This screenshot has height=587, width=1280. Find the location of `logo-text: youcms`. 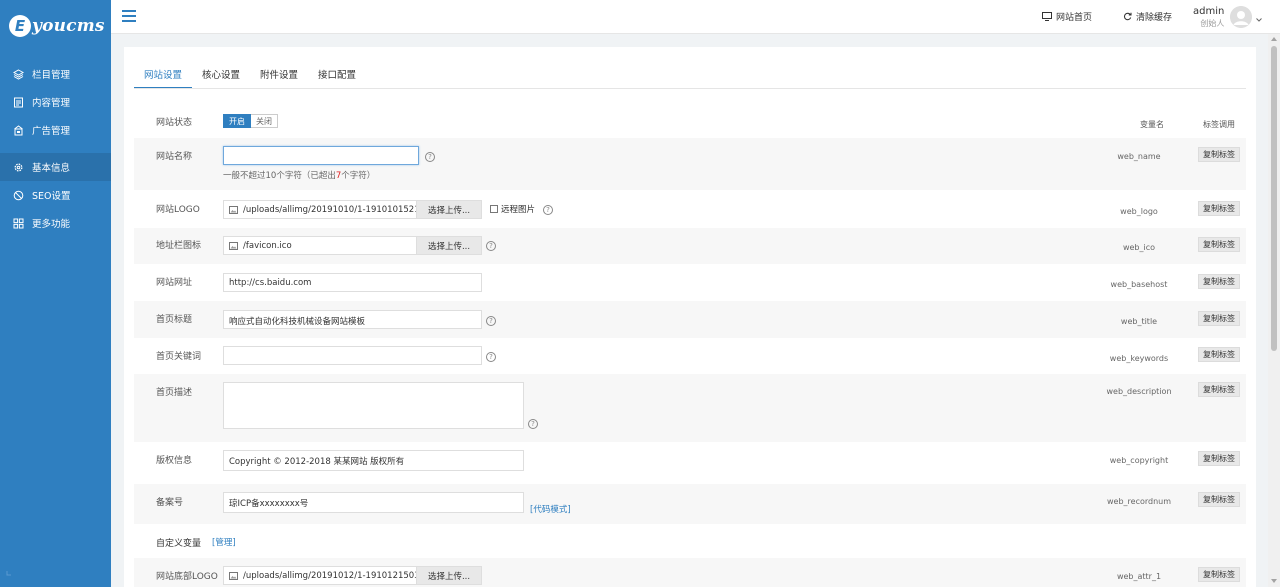

logo-text: youcms is located at coordinates (68, 26).